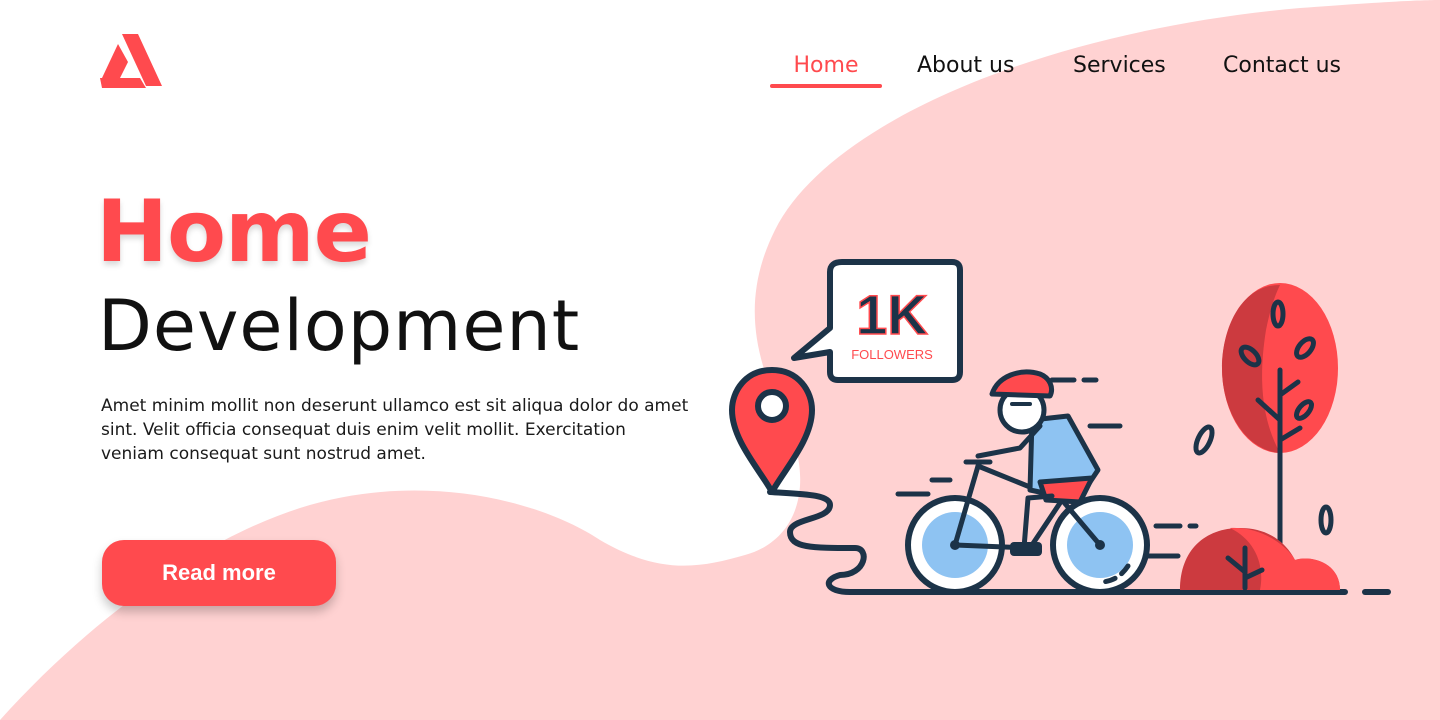 The height and width of the screenshot is (720, 1440). What do you see at coordinates (892, 314) in the screenshot?
I see `followers-count: 1K` at bounding box center [892, 314].